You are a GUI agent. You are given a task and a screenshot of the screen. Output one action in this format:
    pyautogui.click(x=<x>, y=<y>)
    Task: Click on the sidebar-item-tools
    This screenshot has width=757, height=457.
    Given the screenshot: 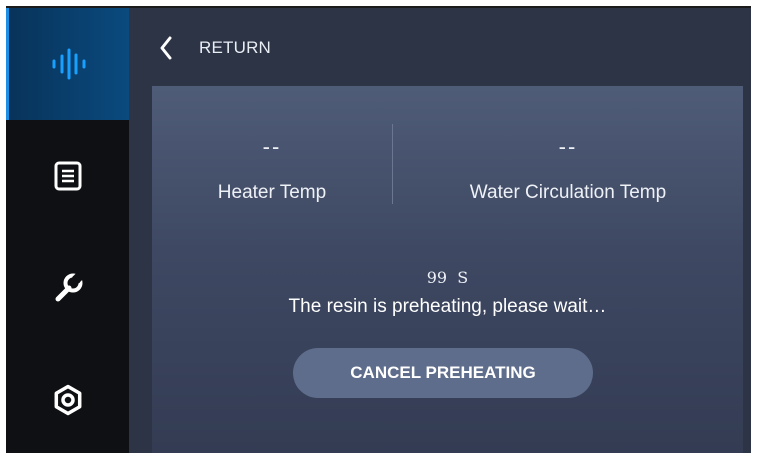 What is the action you would take?
    pyautogui.click(x=67, y=288)
    